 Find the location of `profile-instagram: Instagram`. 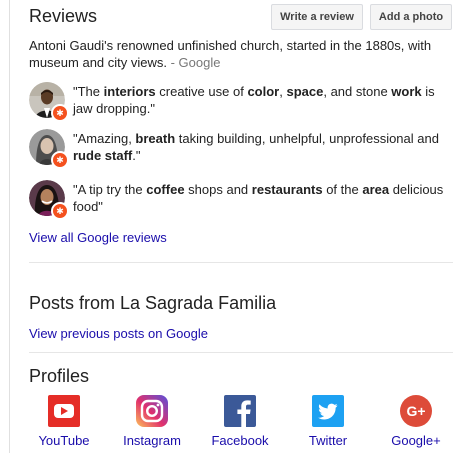

profile-instagram: Instagram is located at coordinates (152, 421).